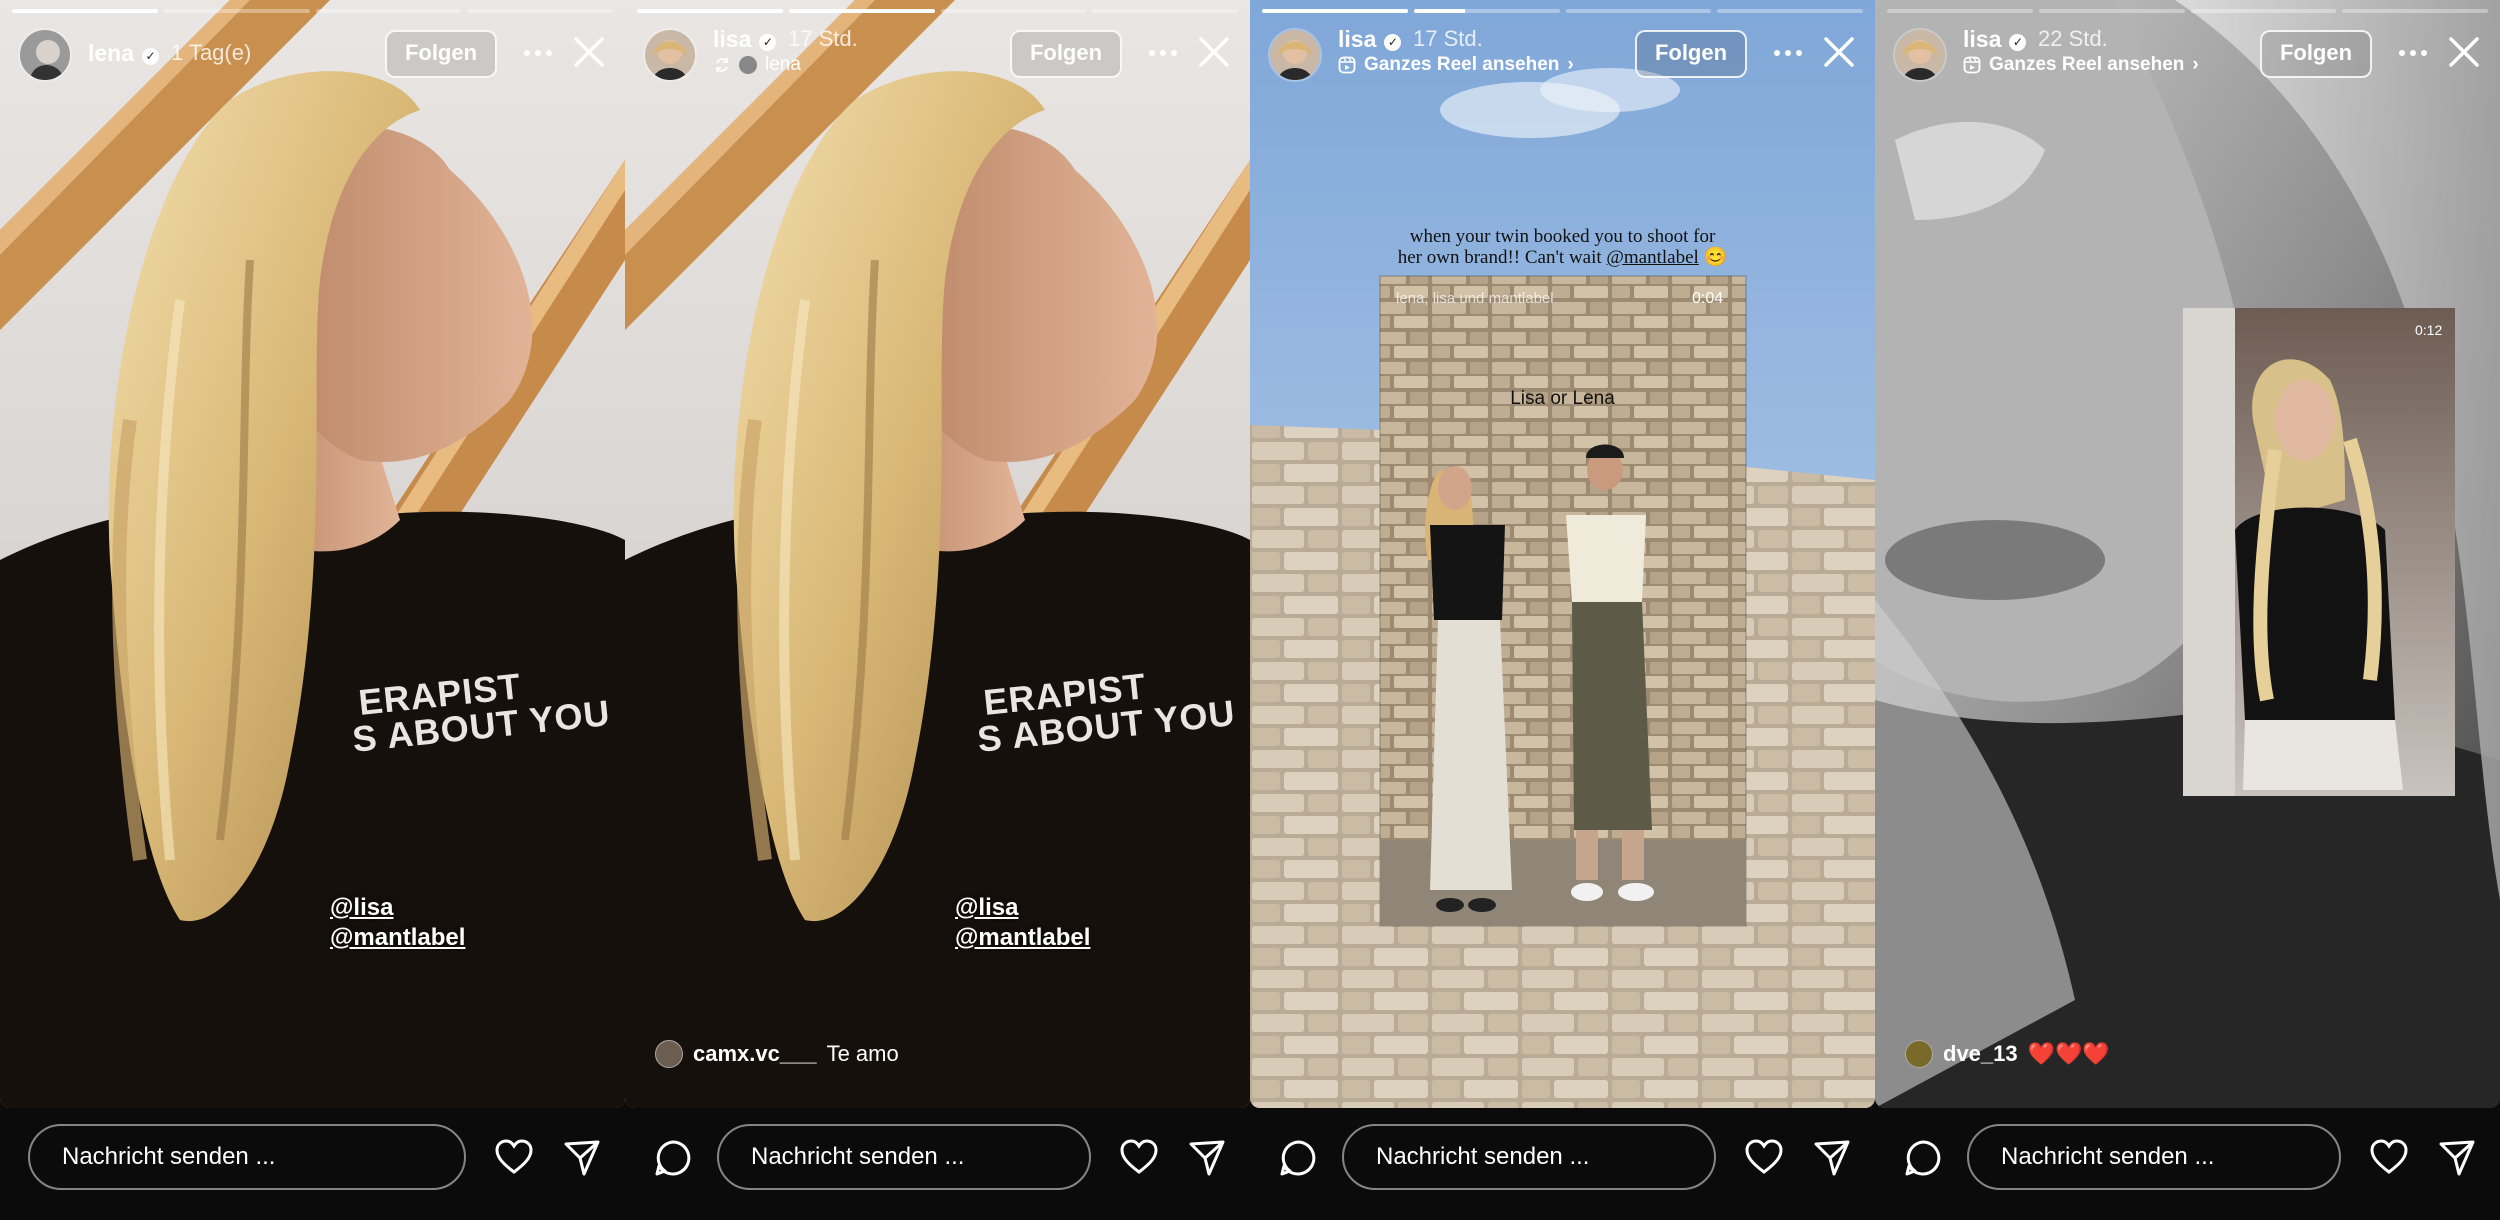  Describe the element at coordinates (1652, 257) in the screenshot. I see `caption-mention: @mantlabel` at that location.